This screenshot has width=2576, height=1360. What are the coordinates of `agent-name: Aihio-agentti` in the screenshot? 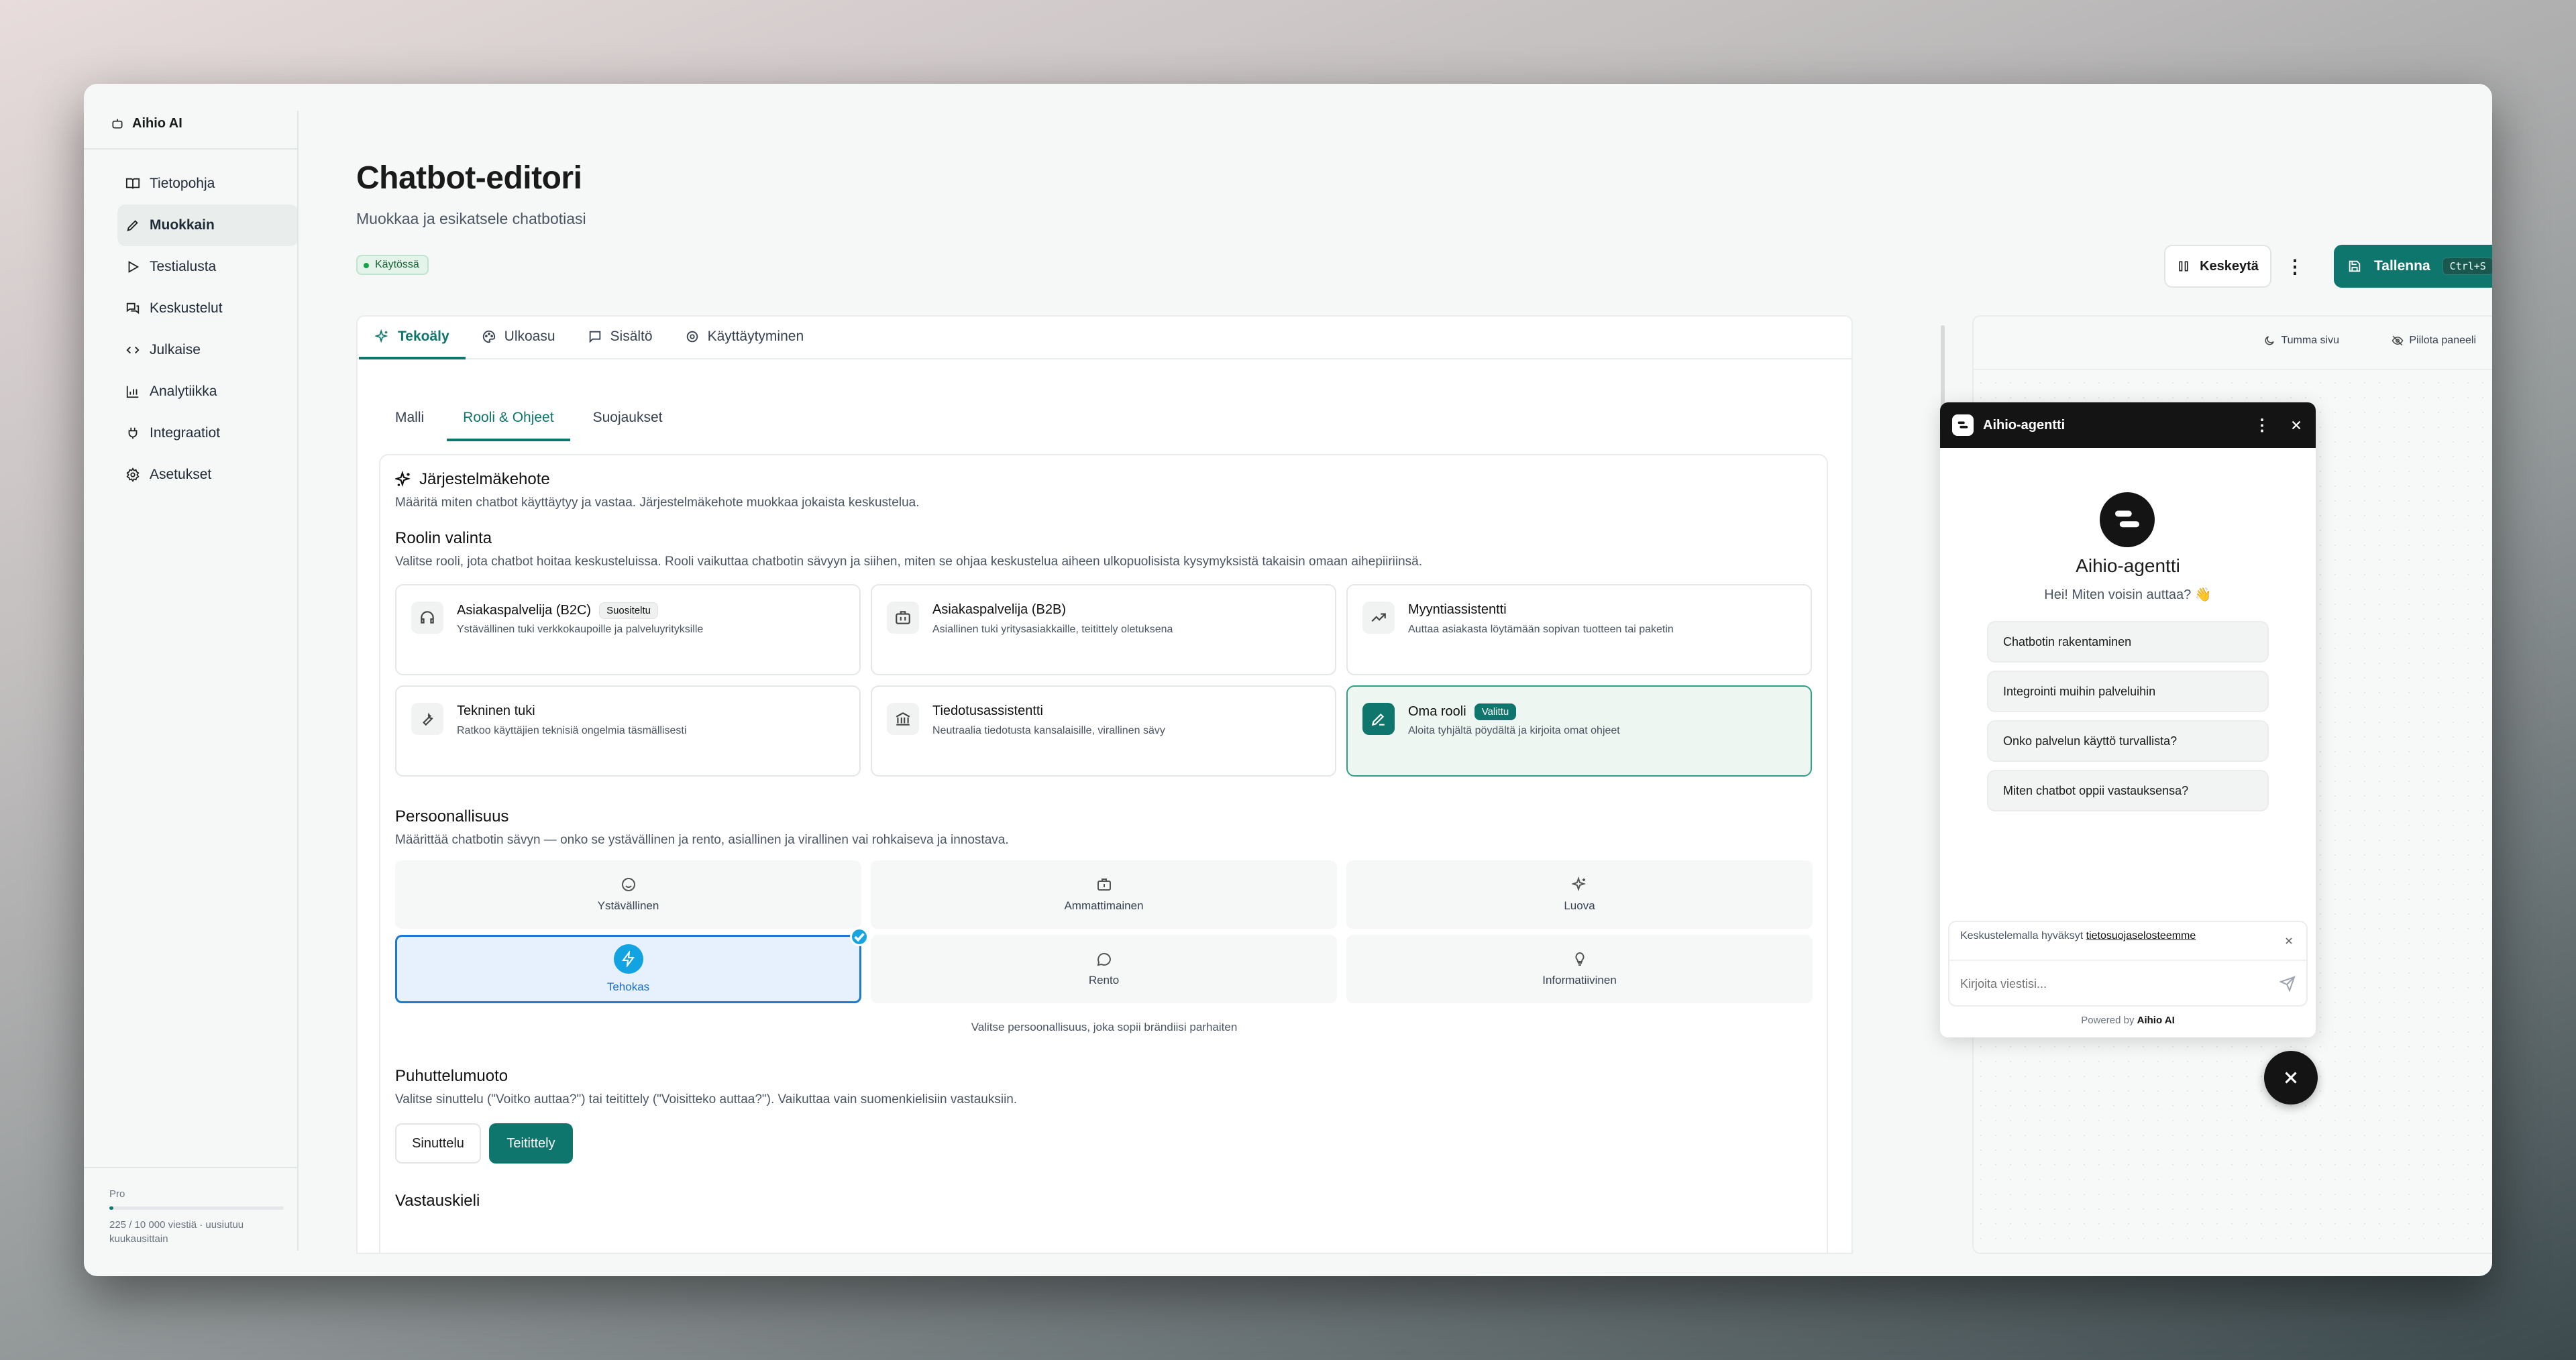 It's located at (2128, 565).